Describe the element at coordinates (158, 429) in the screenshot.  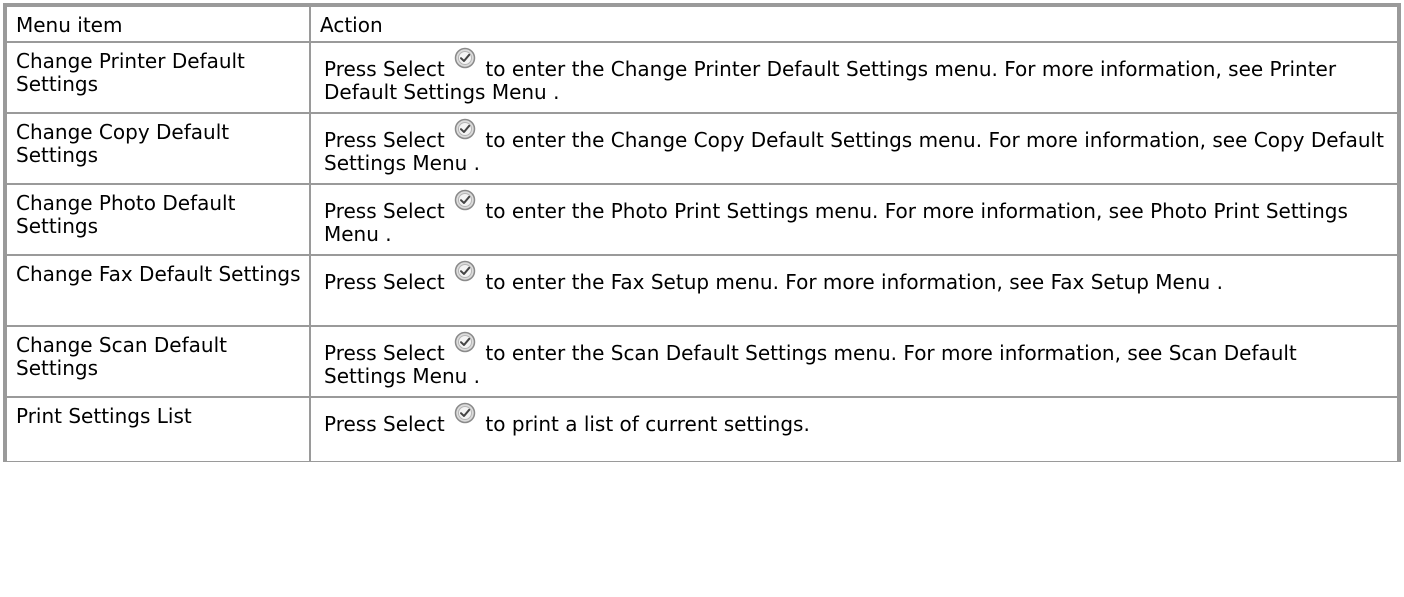
I see `menu-item-cell: Print Settings List` at that location.